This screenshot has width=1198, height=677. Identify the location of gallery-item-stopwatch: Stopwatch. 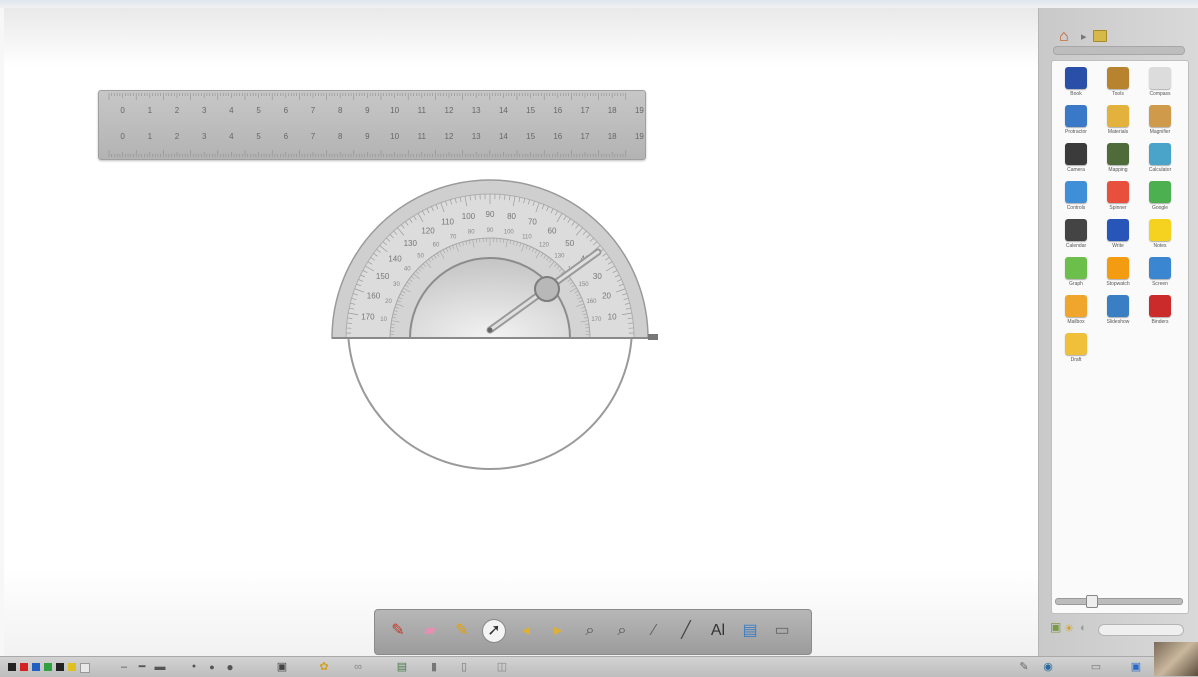
(1118, 276).